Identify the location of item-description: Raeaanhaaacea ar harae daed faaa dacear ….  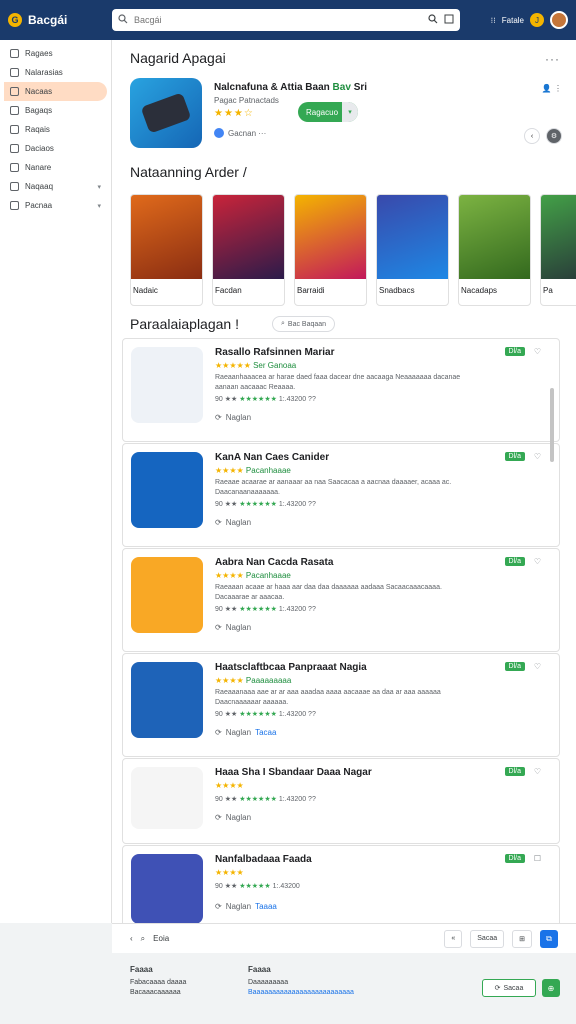
(338, 382).